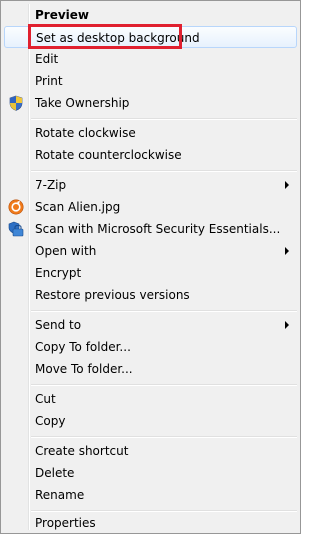 Image resolution: width=320 pixels, height=536 pixels. Describe the element at coordinates (62, 15) in the screenshot. I see `menu-item-label: Preview` at that location.